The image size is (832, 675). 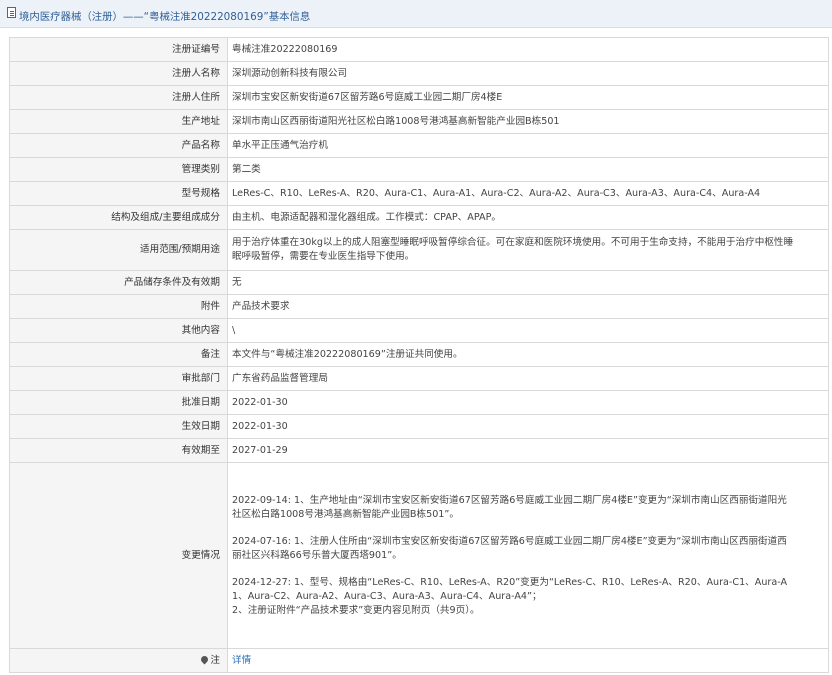 I want to click on table-row: 注册人名称 深圳源动创新科技有限公司, so click(x=419, y=73).